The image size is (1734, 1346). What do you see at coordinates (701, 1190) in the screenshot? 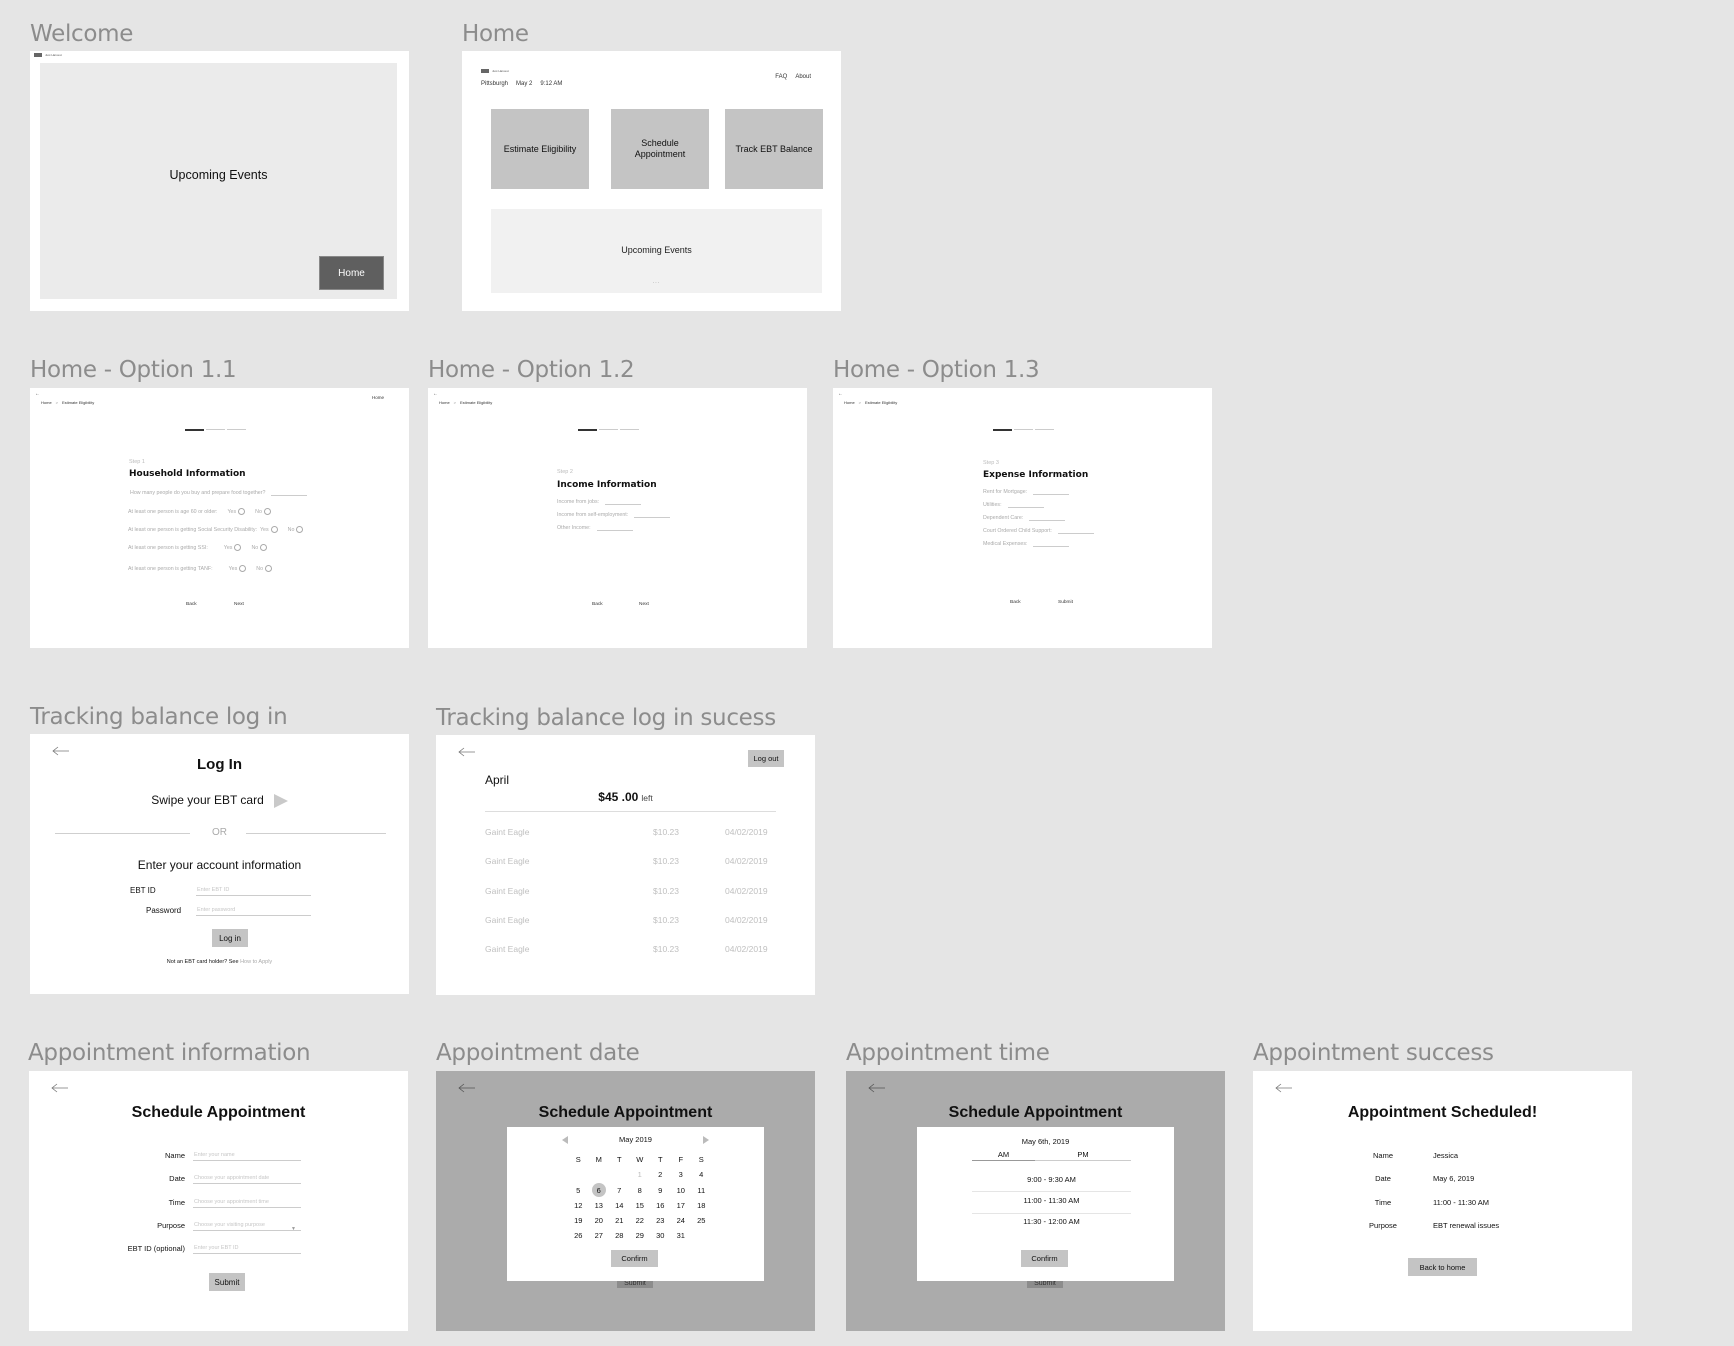
I see `calendar-day: 11` at bounding box center [701, 1190].